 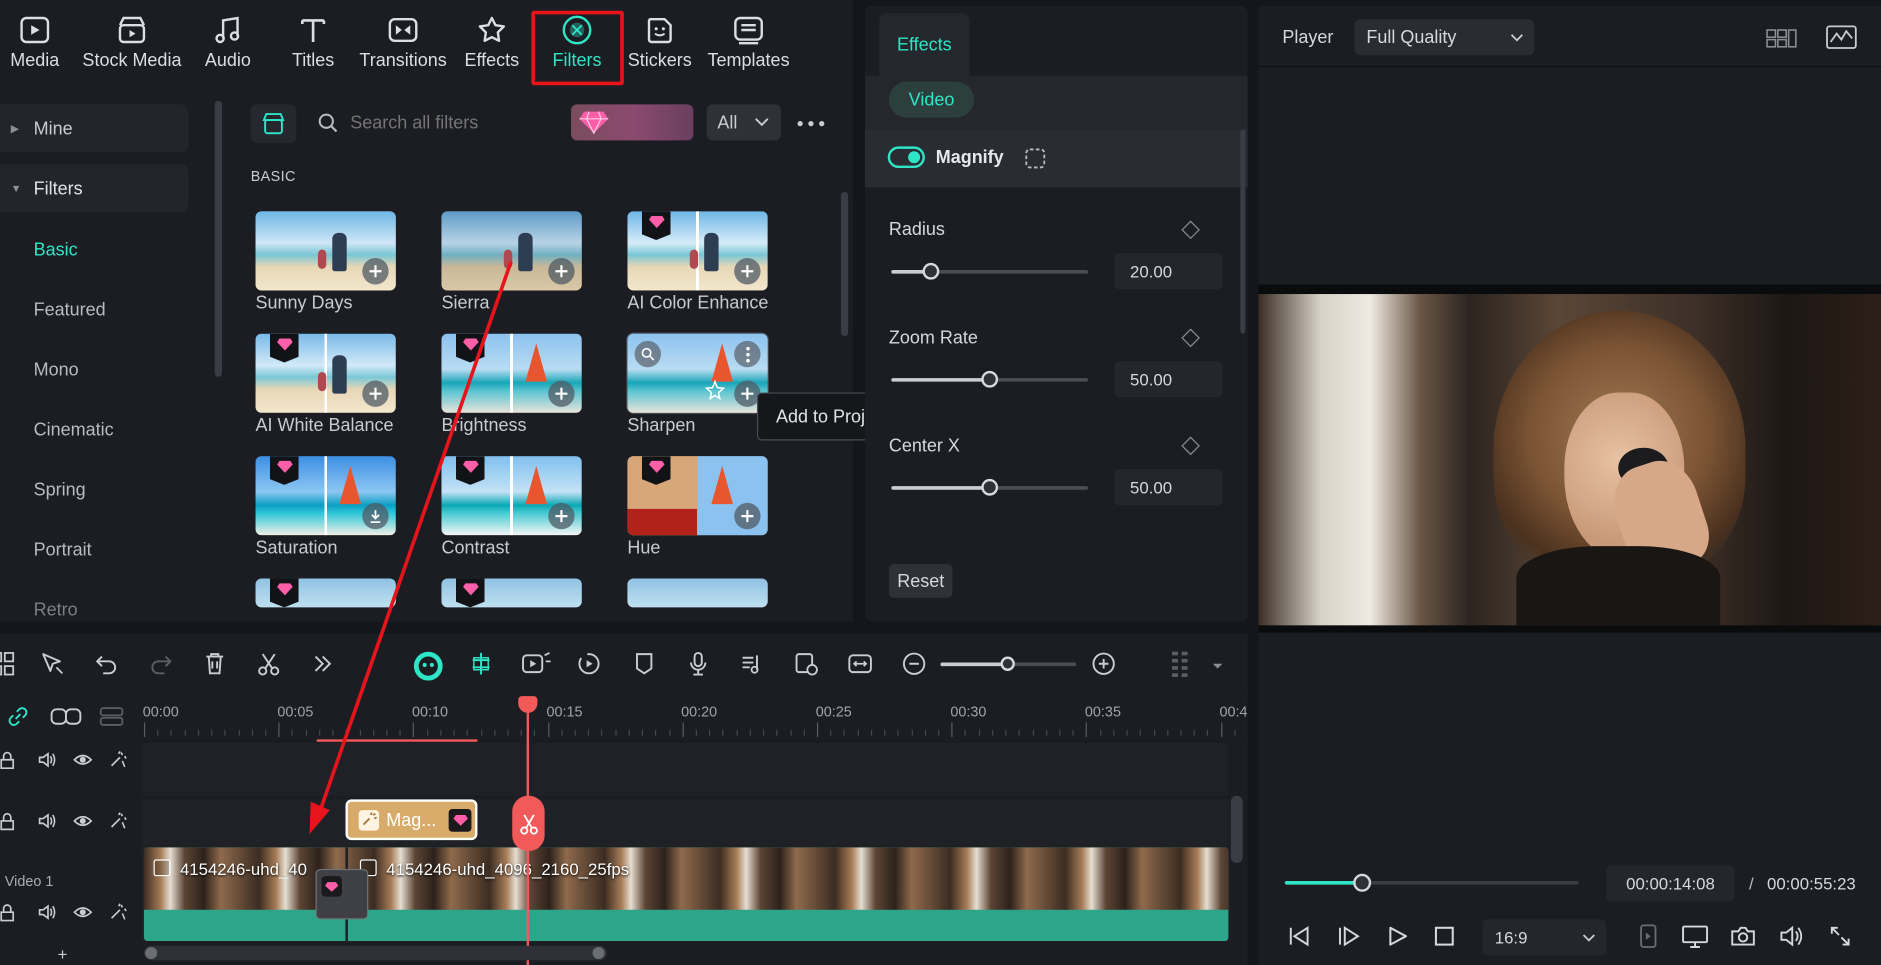 What do you see at coordinates (411, 548) in the screenshot?
I see `annotation-arrow` at bounding box center [411, 548].